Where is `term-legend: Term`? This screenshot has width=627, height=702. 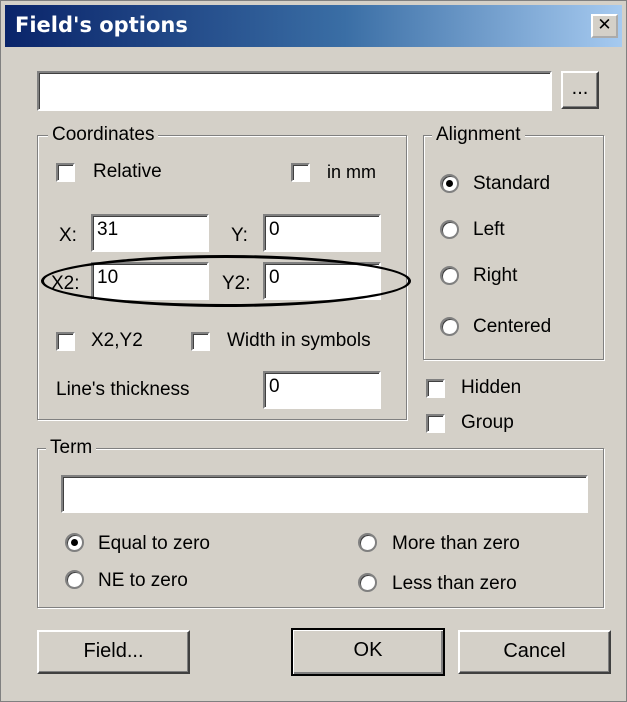
term-legend: Term is located at coordinates (71, 448).